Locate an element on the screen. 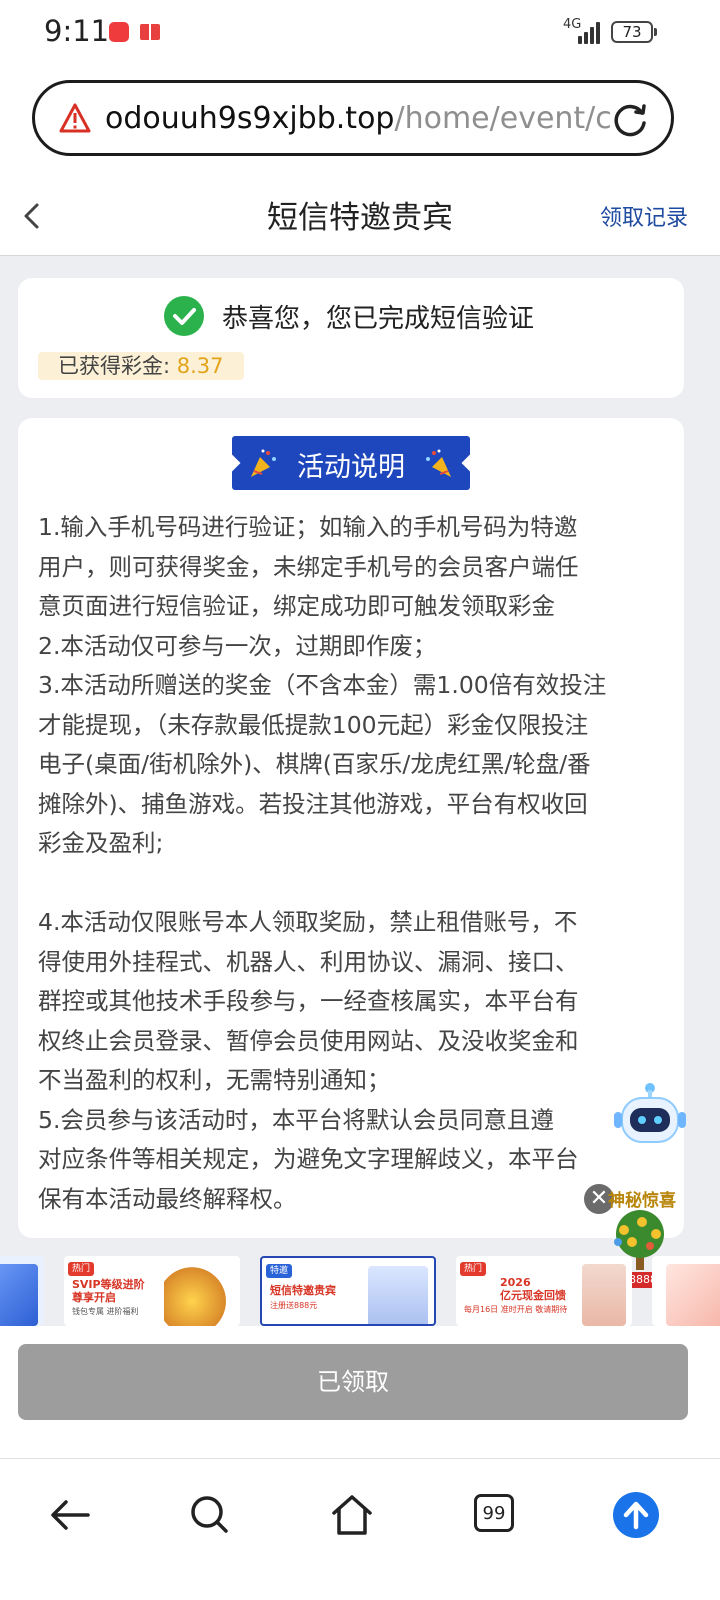 The image size is (720, 1600). banner-subtitle: 注册送888元 is located at coordinates (294, 1305).